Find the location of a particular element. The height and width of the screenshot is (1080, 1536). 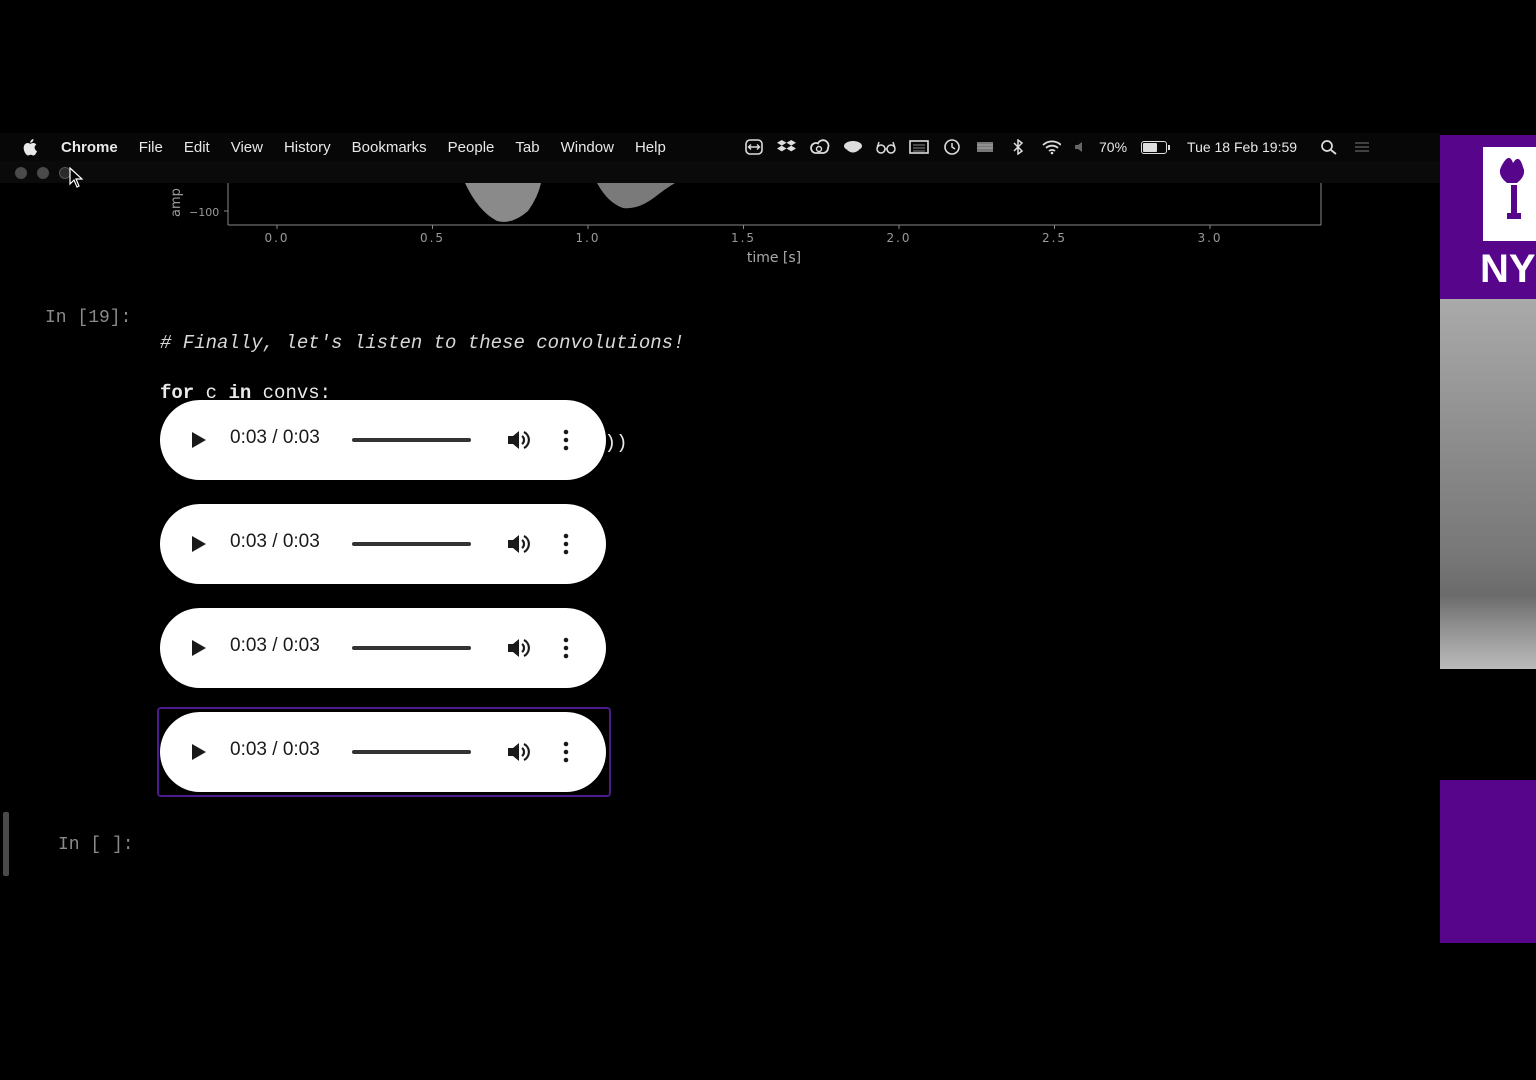

teamviewer-icon is located at coordinates (754, 147).